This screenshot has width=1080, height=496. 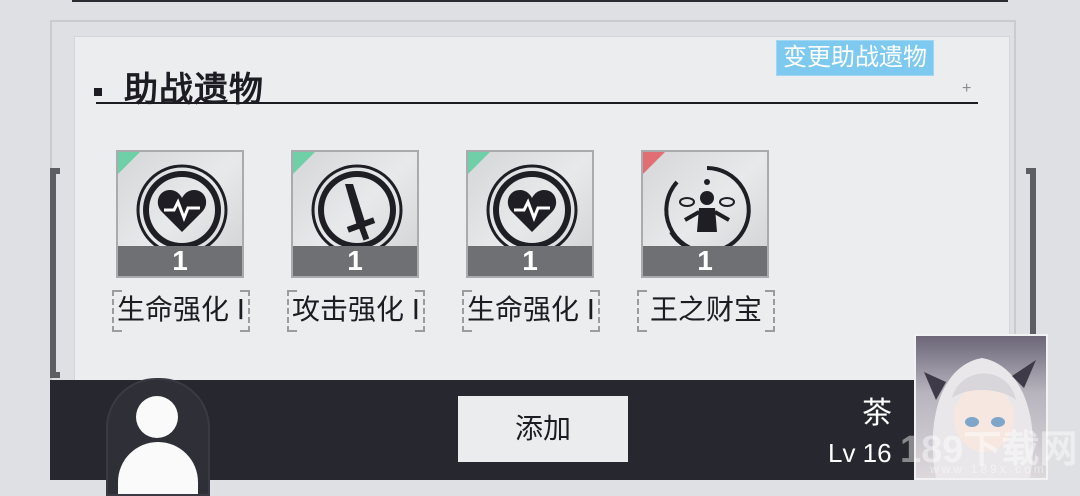 I want to click on relic-slot: 1 王之财宝, so click(x=706, y=241).